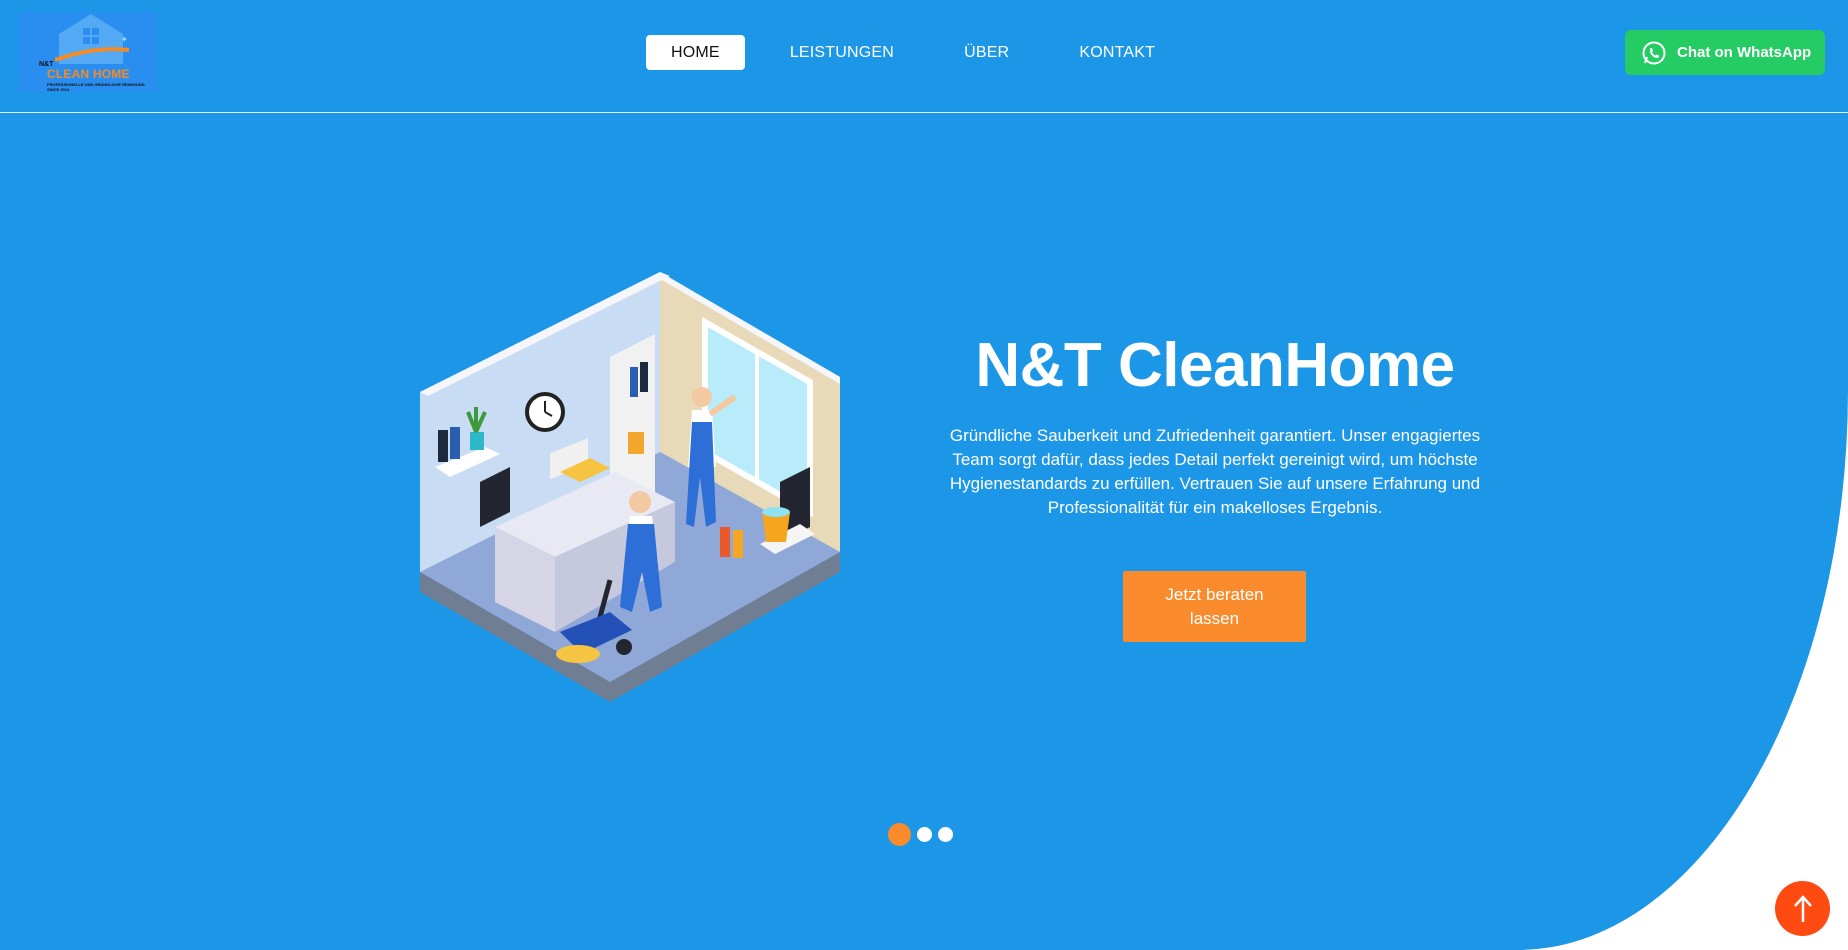 This screenshot has height=950, width=1848. Describe the element at coordinates (92, 39) in the screenshot. I see `house-logo-icon: ✦` at that location.